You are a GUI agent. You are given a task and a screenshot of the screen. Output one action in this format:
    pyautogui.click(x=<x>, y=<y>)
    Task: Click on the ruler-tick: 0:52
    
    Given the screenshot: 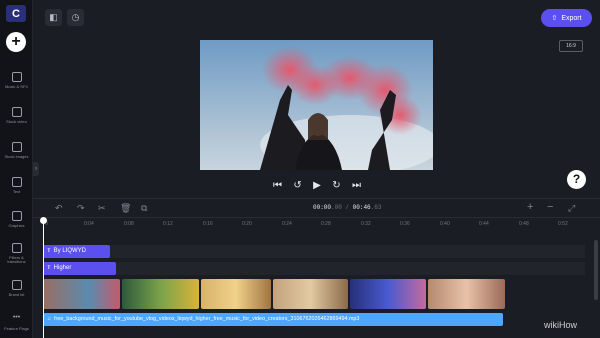 What is the action you would take?
    pyautogui.click(x=563, y=224)
    